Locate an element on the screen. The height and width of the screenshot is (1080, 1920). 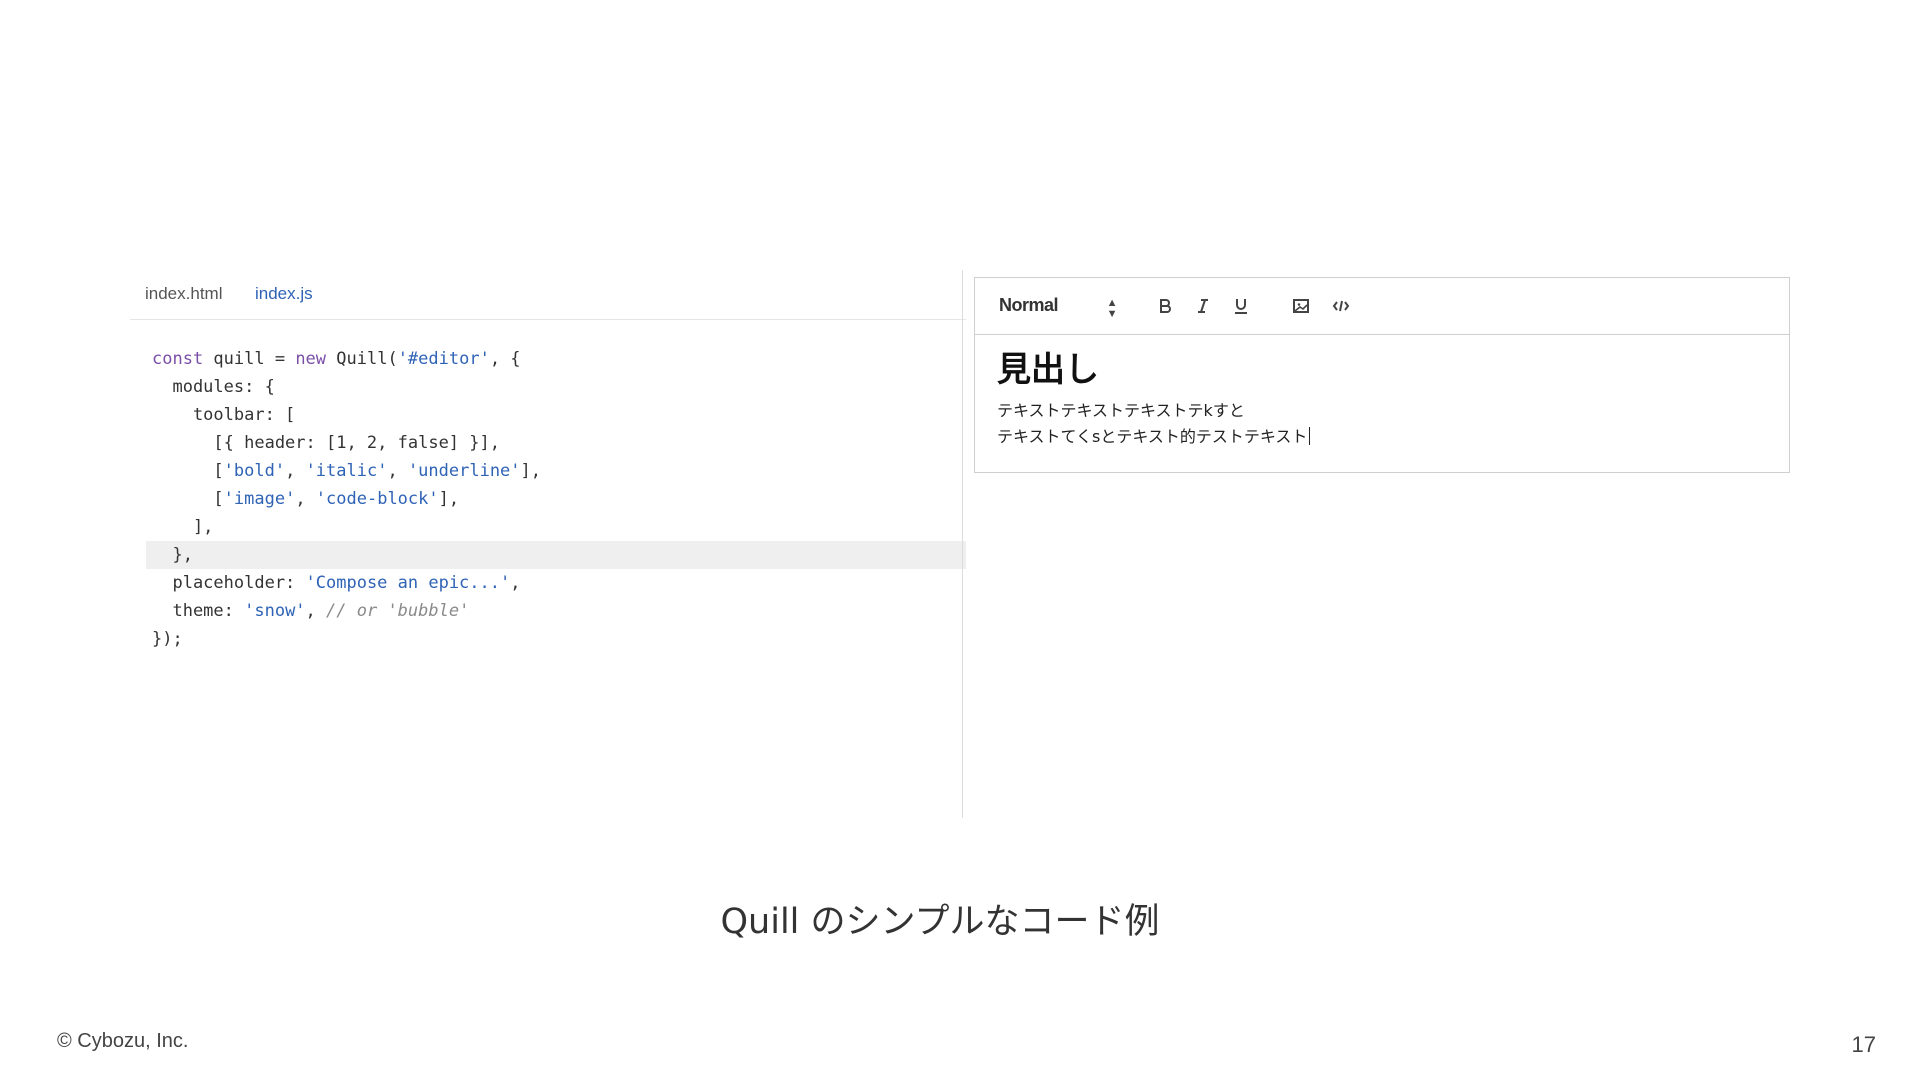
code-line-text: }); is located at coordinates (167, 639).